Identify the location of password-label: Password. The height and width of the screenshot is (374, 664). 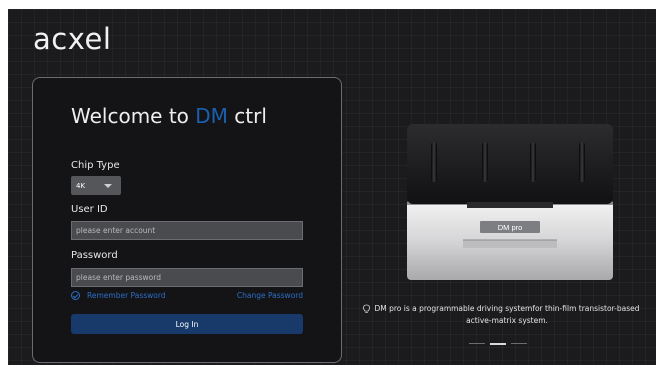
(94, 255).